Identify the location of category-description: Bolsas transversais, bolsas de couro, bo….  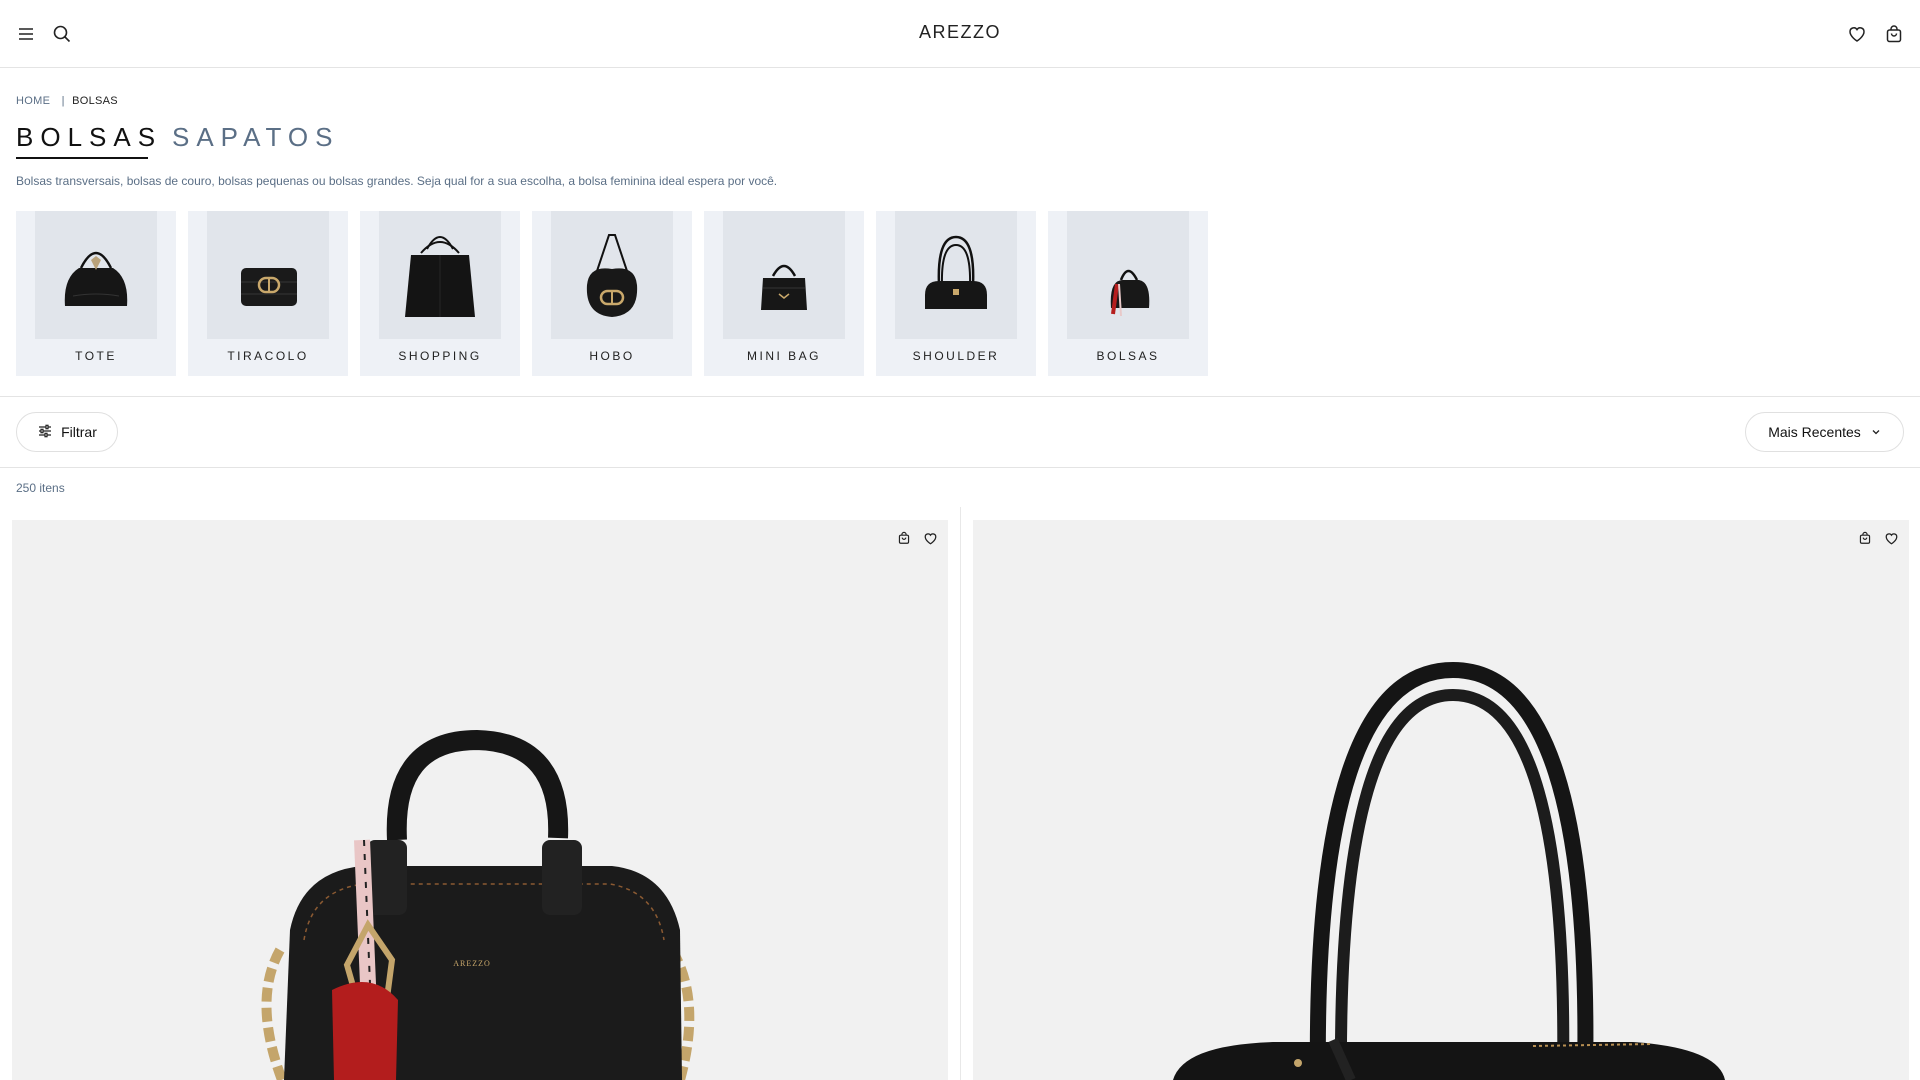
(397, 181).